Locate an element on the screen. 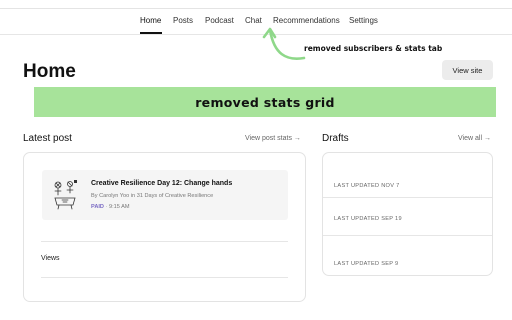  post-thumbnail-illustration-icon is located at coordinates (65, 195).